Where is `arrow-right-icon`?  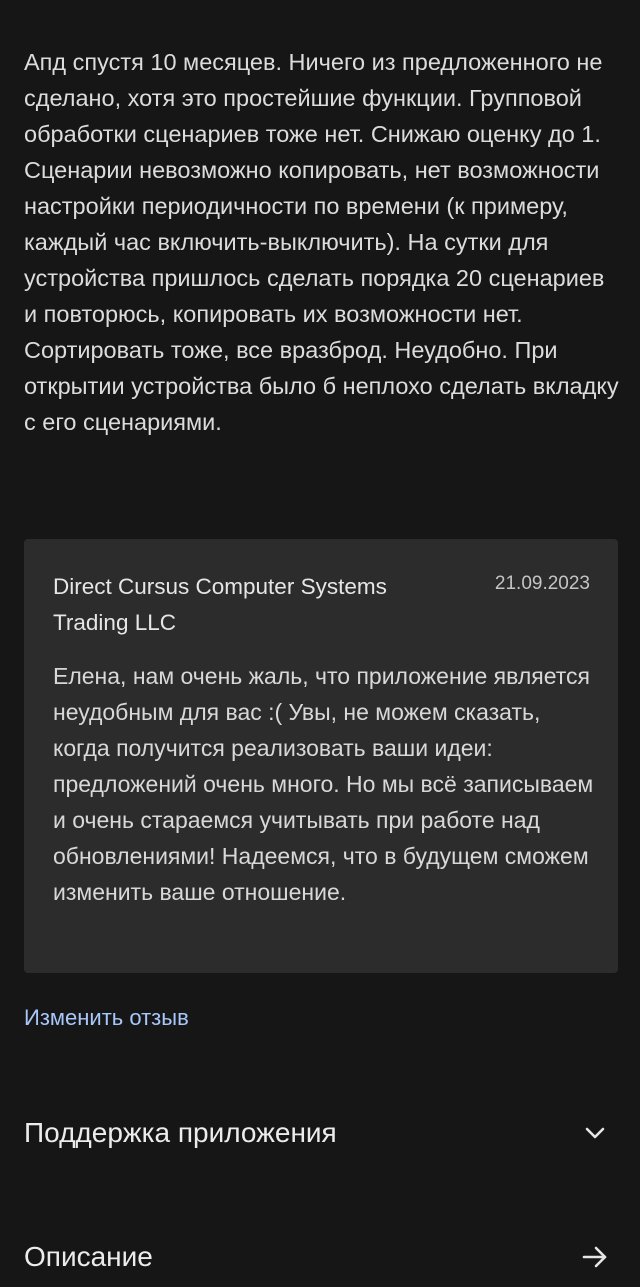
arrow-right-icon is located at coordinates (595, 1257).